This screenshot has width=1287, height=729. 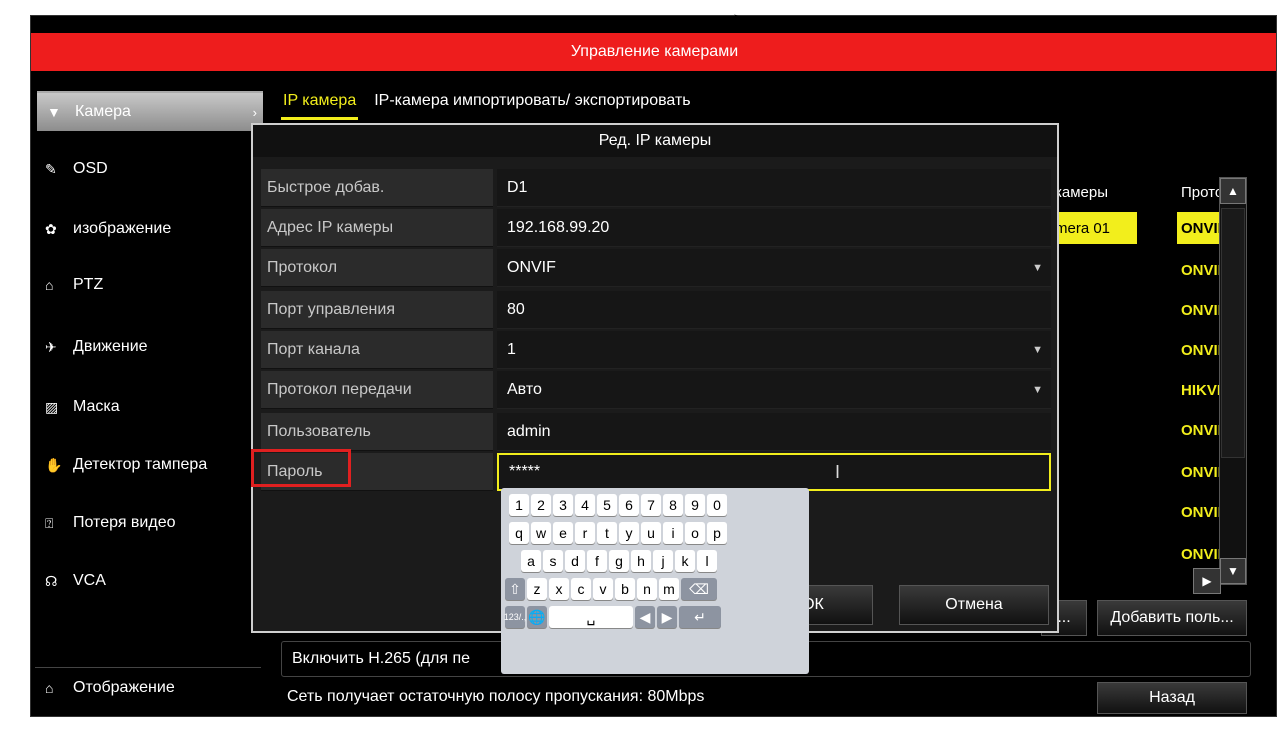 What do you see at coordinates (607, 533) in the screenshot?
I see `key: t` at bounding box center [607, 533].